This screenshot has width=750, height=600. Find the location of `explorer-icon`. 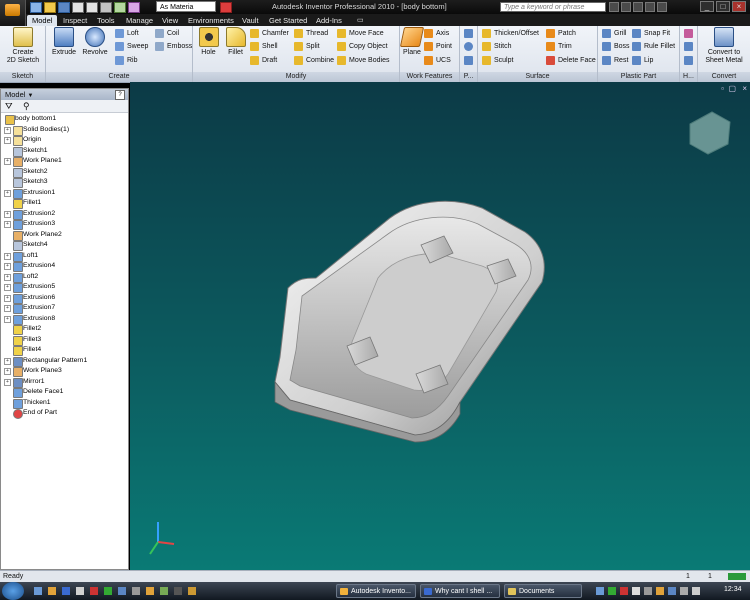

explorer-icon is located at coordinates (52, 591).